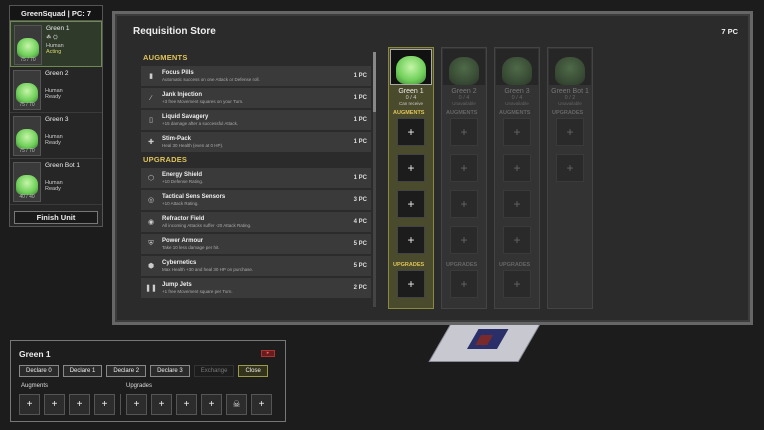 This screenshot has height=430, width=764. I want to click on item-cost: 3 PC, so click(360, 200).